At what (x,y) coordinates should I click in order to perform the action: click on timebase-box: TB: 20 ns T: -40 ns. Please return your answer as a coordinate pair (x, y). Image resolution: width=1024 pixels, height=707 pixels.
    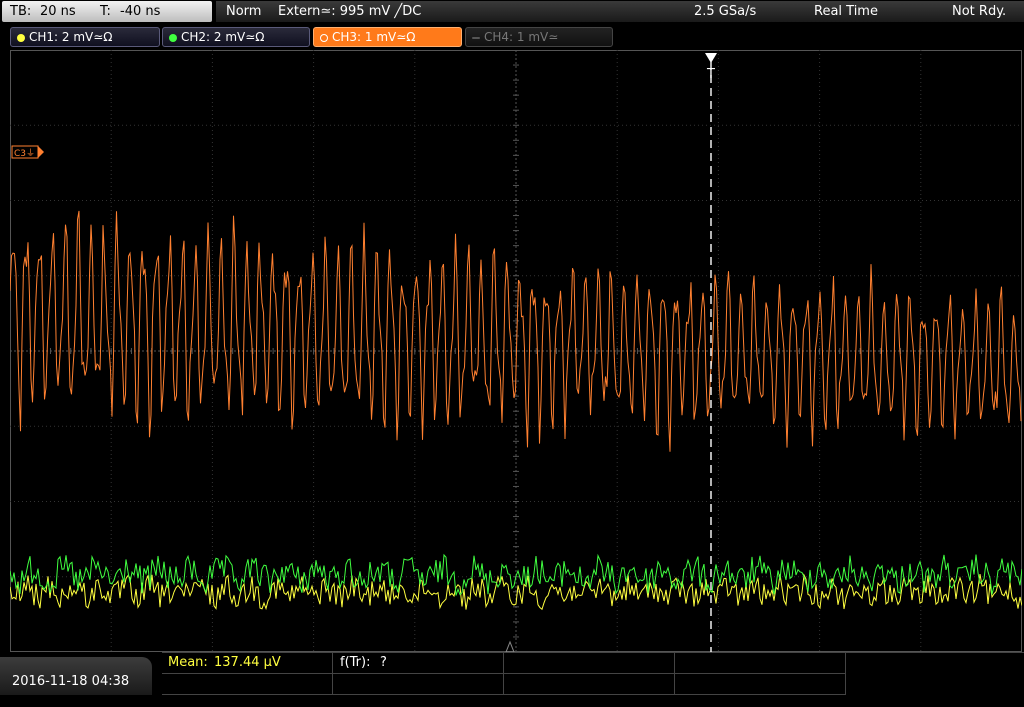
    Looking at the image, I should click on (107, 11).